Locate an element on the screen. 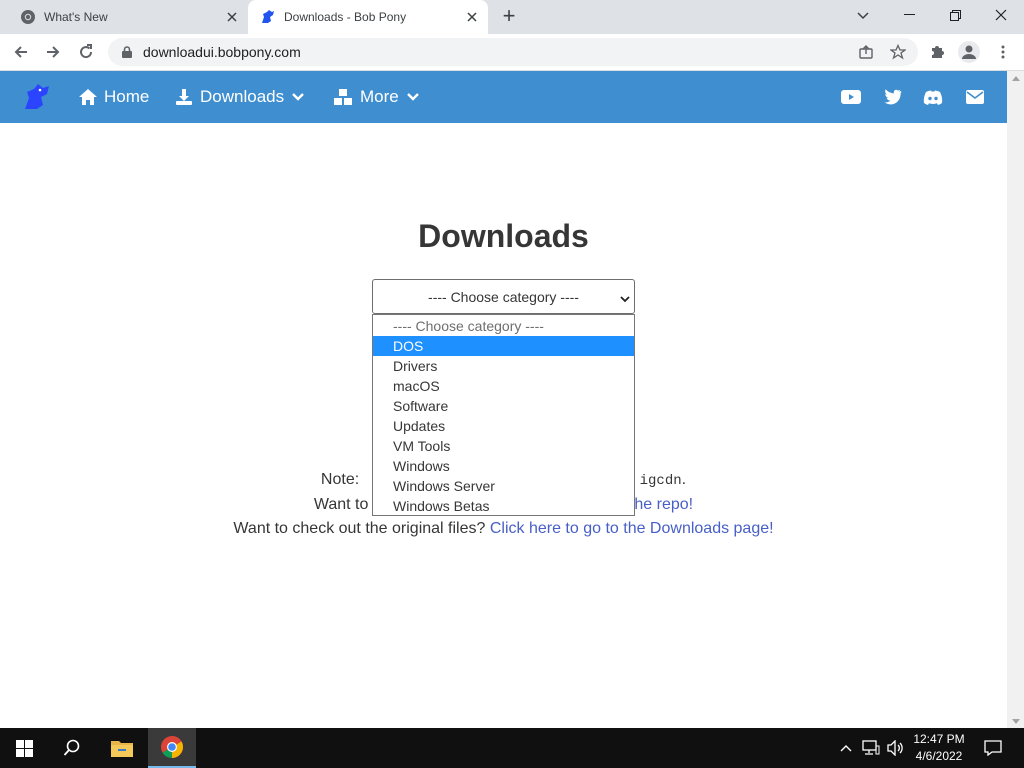  file-explorer-icon is located at coordinates (122, 748).